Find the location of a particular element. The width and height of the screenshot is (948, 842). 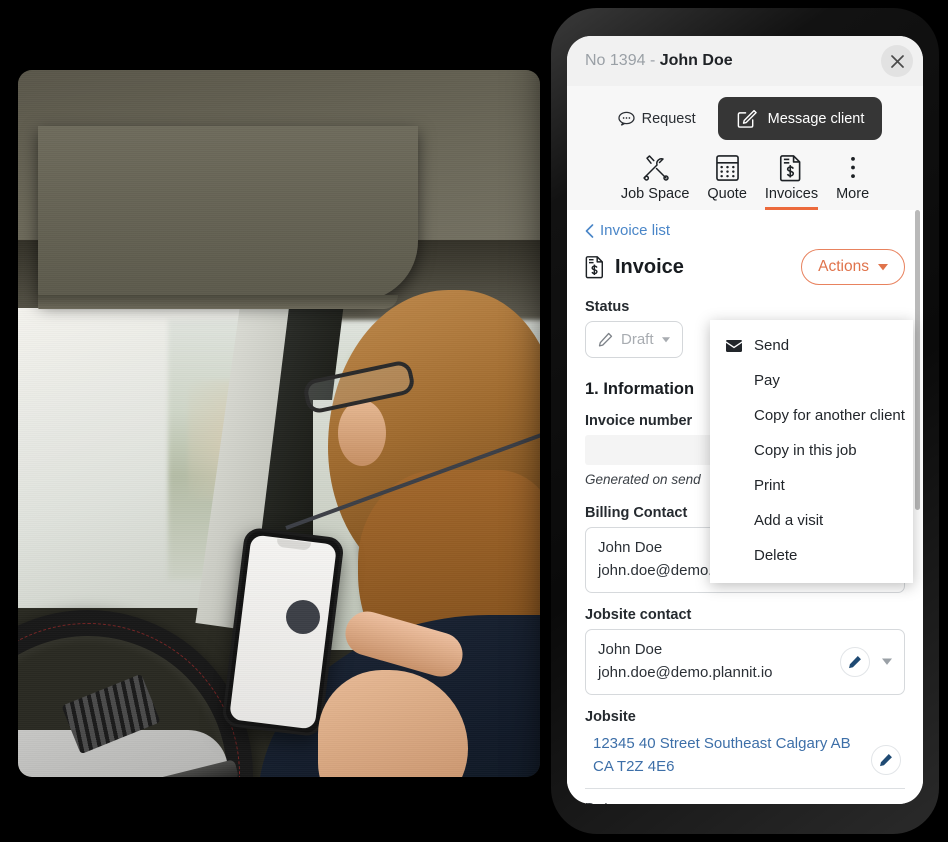

menu-item-print: Print is located at coordinates (811, 485).